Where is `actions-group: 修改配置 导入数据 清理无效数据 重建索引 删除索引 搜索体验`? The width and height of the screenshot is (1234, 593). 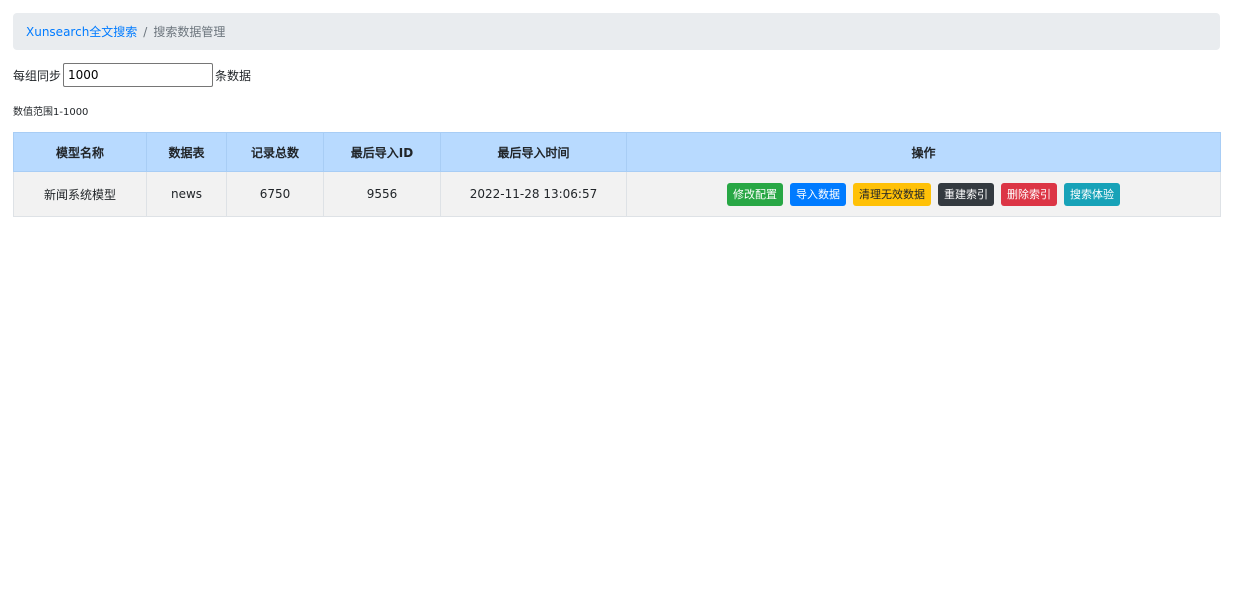 actions-group: 修改配置 导入数据 清理无效数据 重建索引 删除索引 搜索体验 is located at coordinates (923, 194).